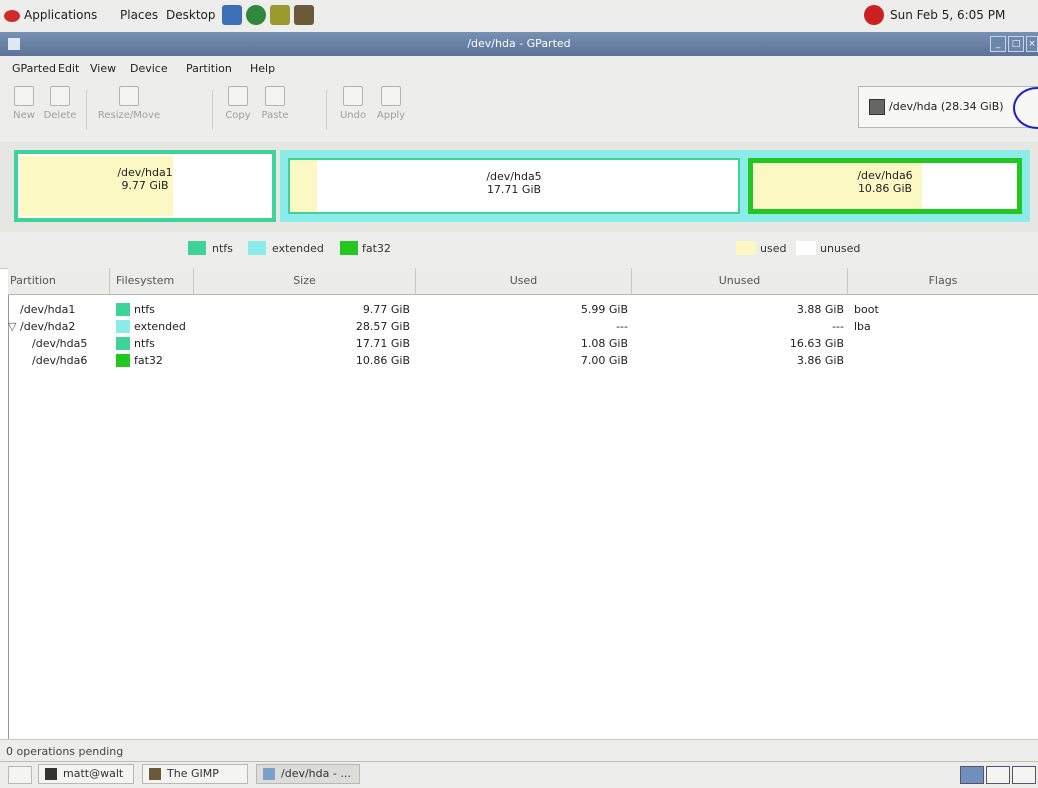 This screenshot has height=788, width=1038. What do you see at coordinates (519, 750) in the screenshot?
I see `status-bar: 0 operations pending` at bounding box center [519, 750].